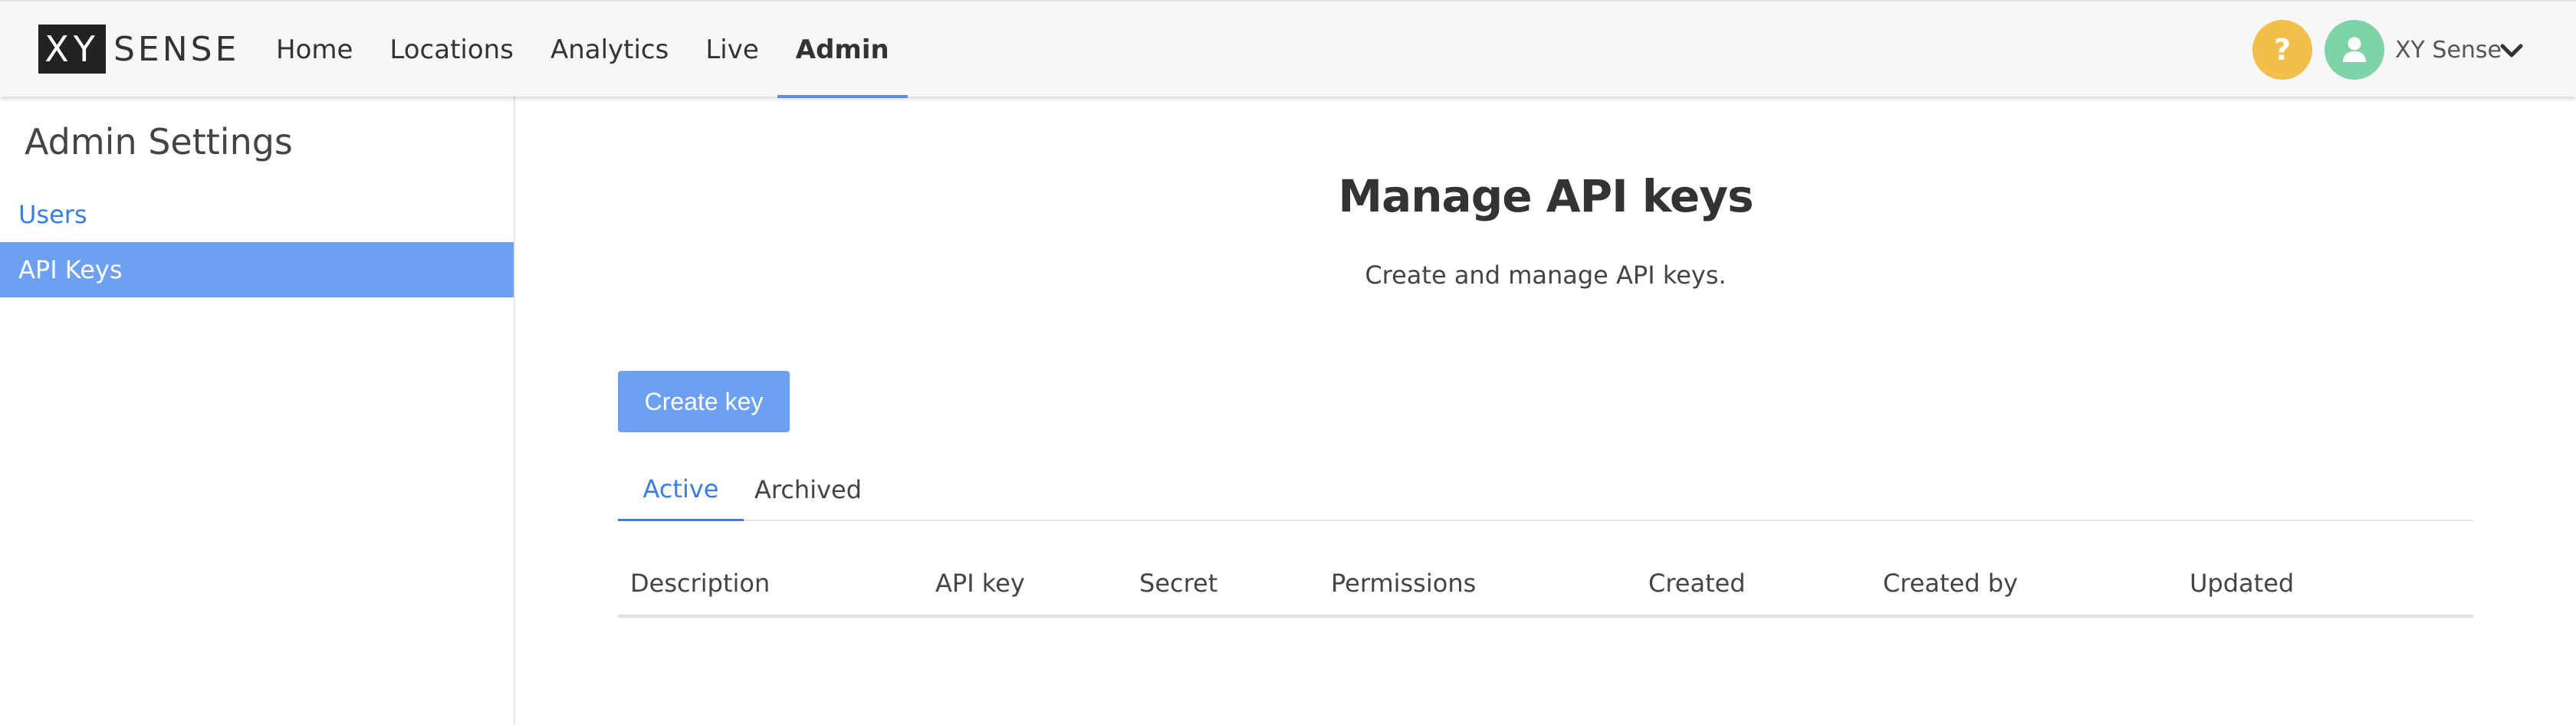 The image size is (2576, 725). I want to click on tab-archived: Archived, so click(808, 490).